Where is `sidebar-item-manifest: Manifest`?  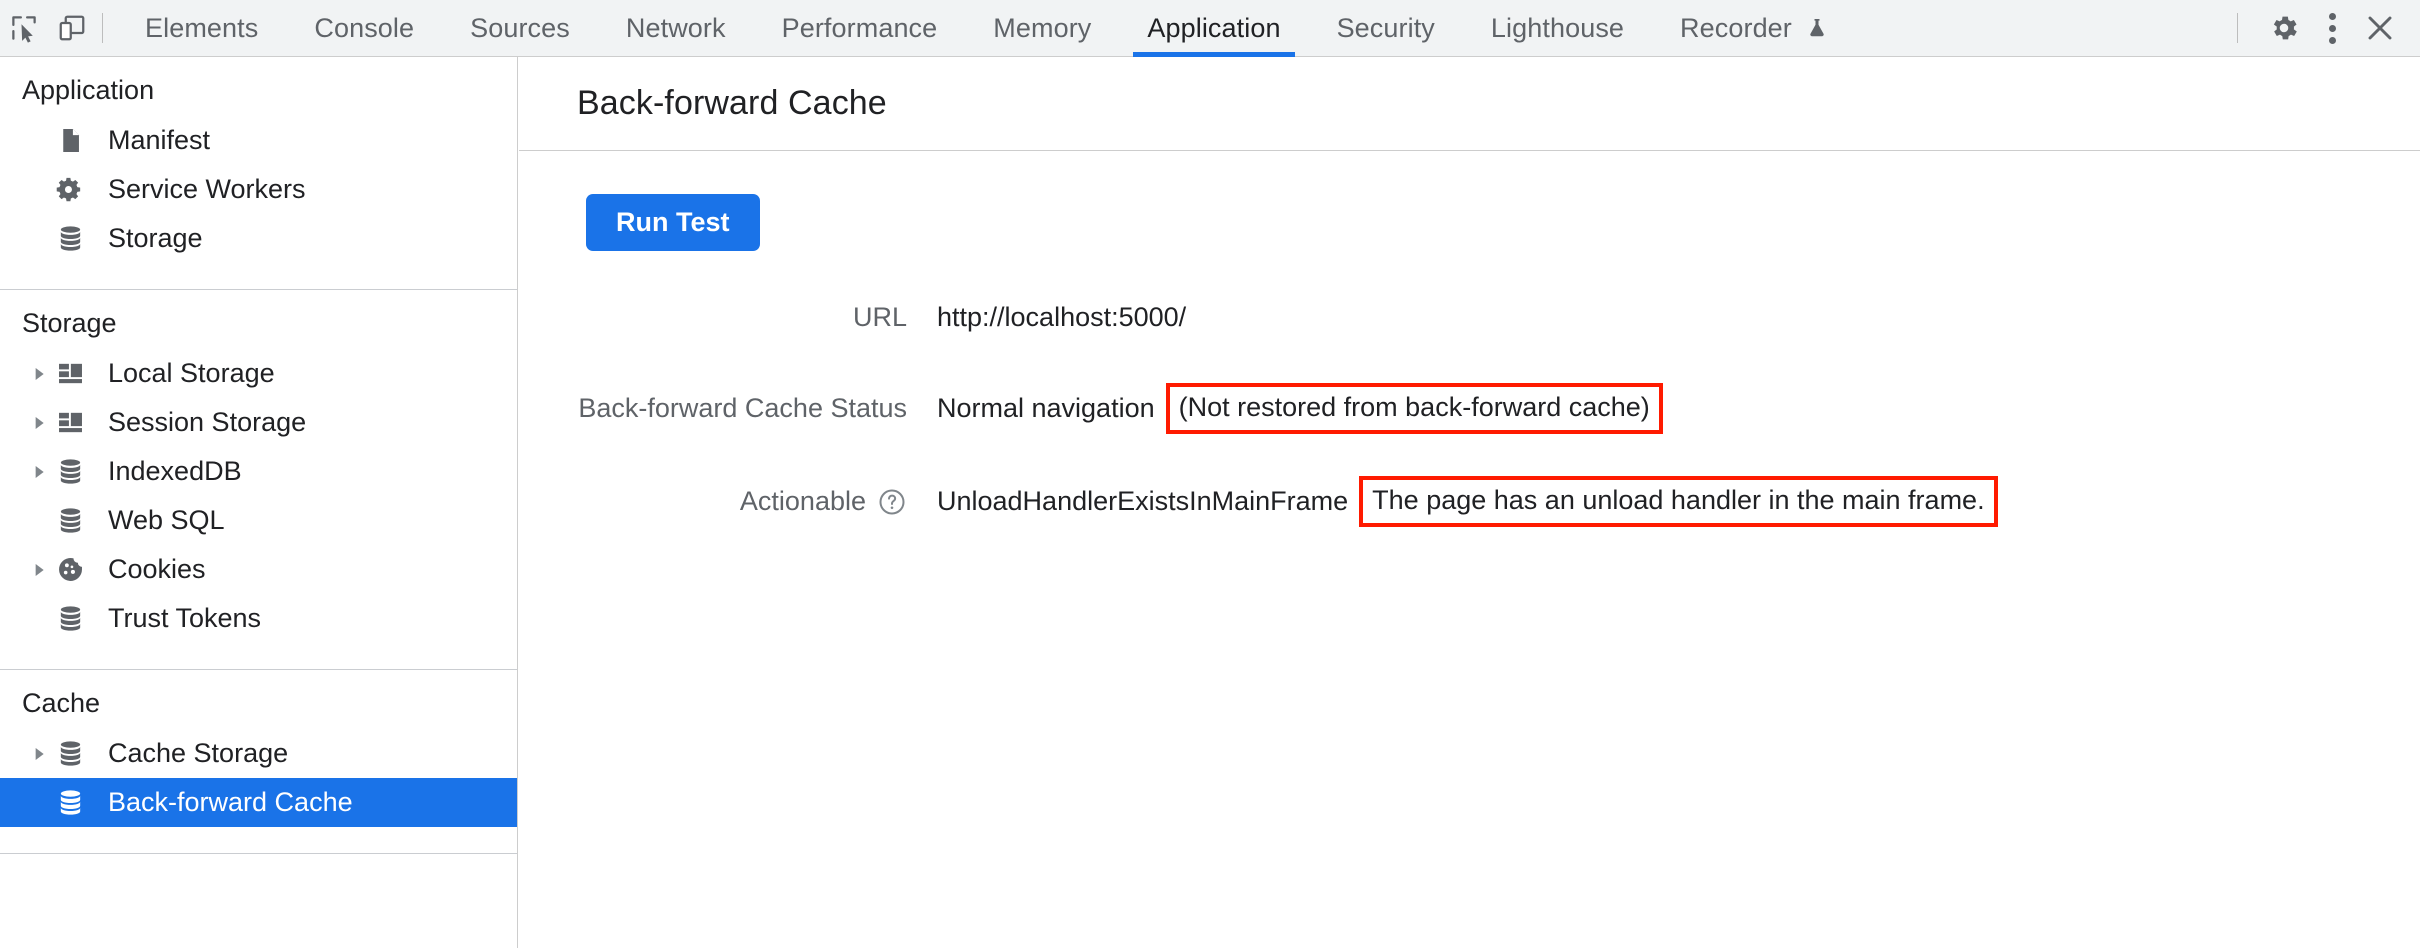 sidebar-item-manifest: Manifest is located at coordinates (258, 140).